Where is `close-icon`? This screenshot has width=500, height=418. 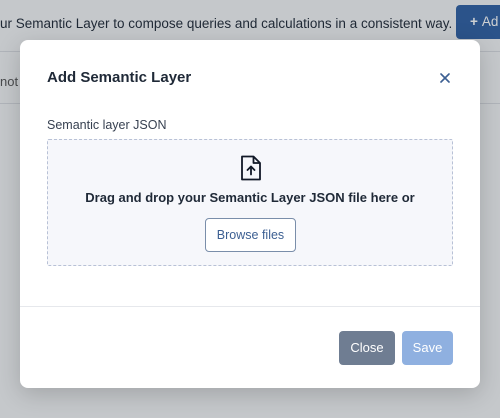 close-icon is located at coordinates (445, 78).